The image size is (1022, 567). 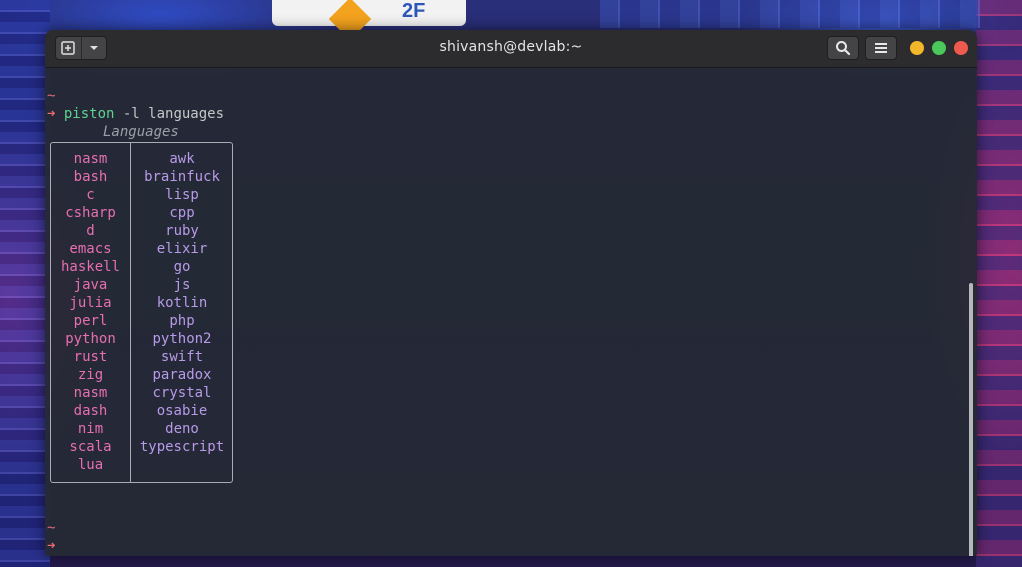 I want to click on language-item: python, so click(x=90, y=339).